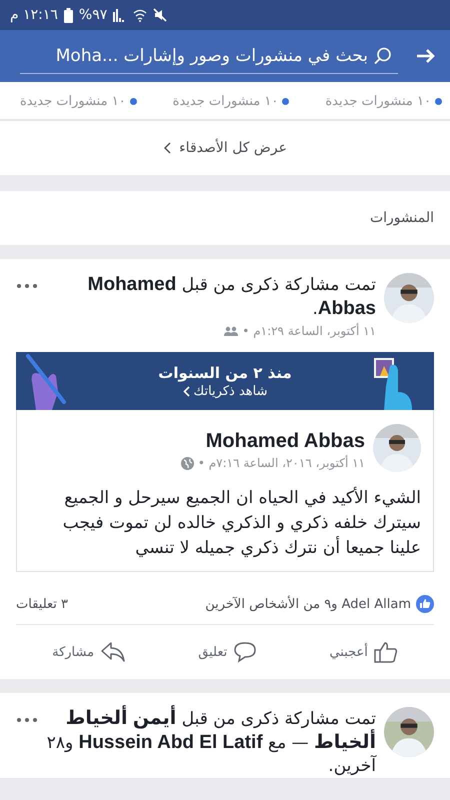 The image size is (450, 800). What do you see at coordinates (93, 15) in the screenshot?
I see `battery-text: %٩٧` at bounding box center [93, 15].